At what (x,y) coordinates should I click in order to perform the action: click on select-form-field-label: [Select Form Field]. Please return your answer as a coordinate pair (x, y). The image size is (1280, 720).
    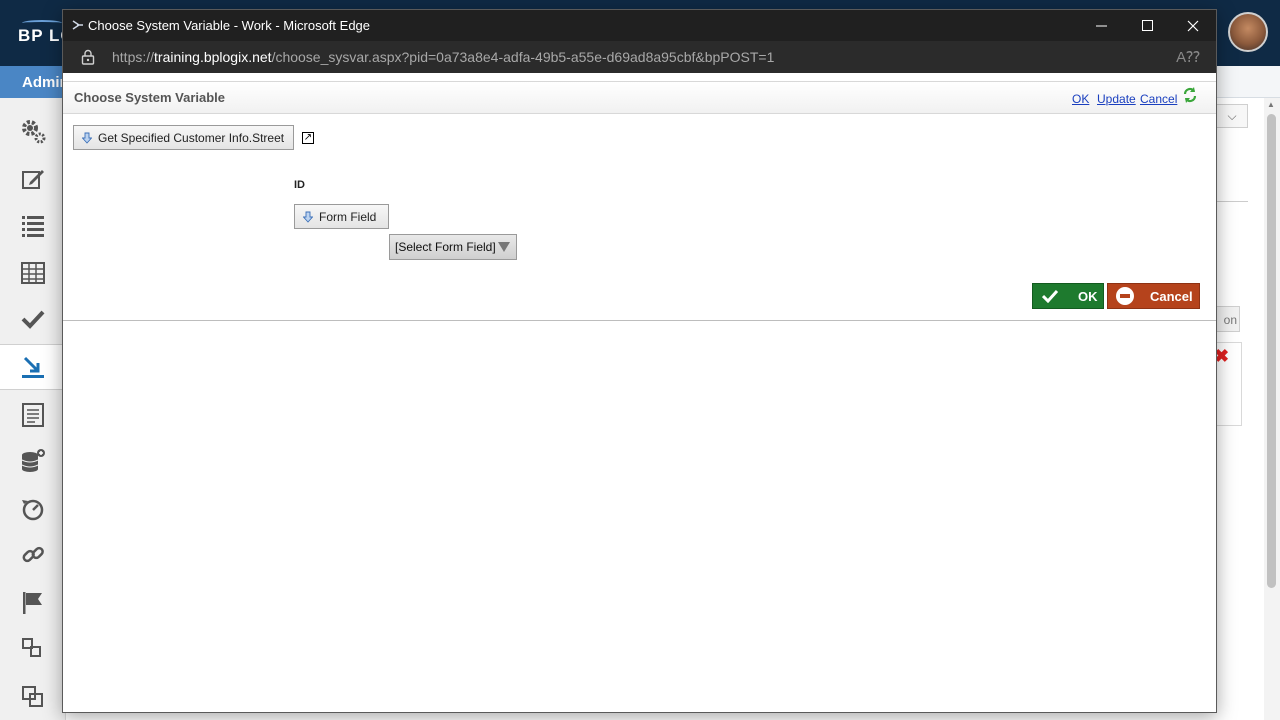
    Looking at the image, I should click on (445, 247).